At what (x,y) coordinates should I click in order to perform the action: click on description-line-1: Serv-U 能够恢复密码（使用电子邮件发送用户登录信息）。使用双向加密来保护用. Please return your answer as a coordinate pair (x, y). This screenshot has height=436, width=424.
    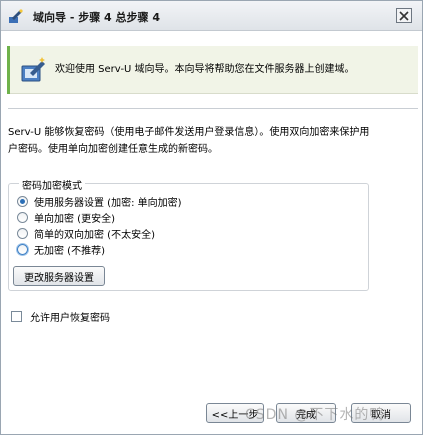
    Looking at the image, I should click on (189, 132).